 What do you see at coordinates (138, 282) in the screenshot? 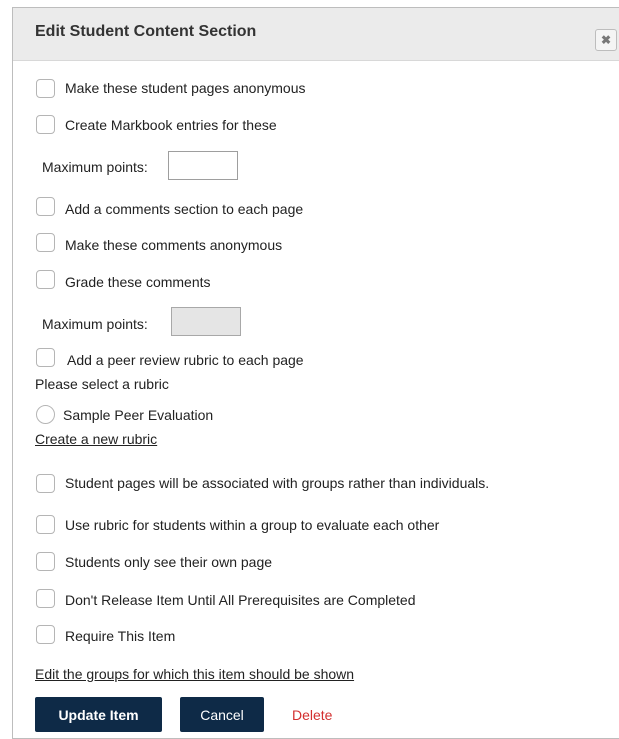
I see `grade-comments-label: Grade these comments` at bounding box center [138, 282].